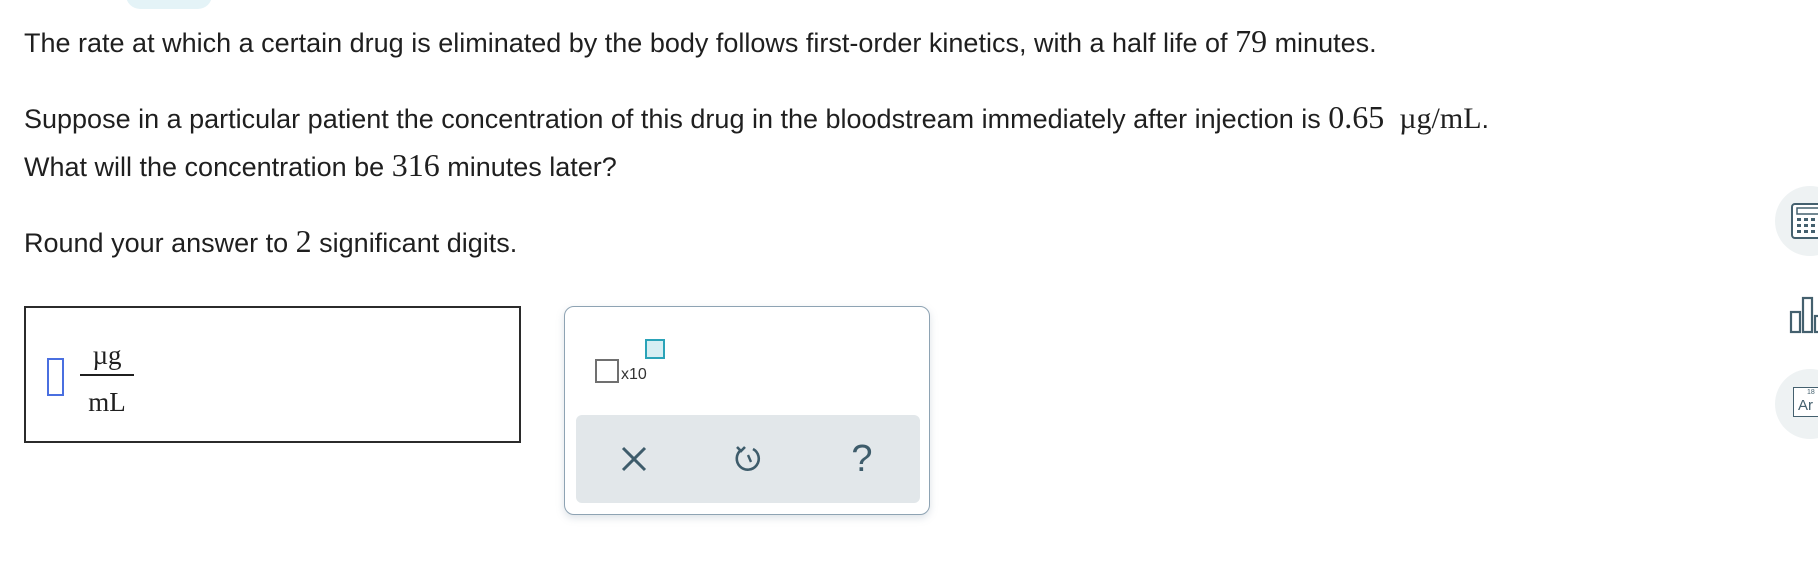 This screenshot has width=1818, height=574. I want to click on periodic-symbol: Ar, so click(1805, 405).